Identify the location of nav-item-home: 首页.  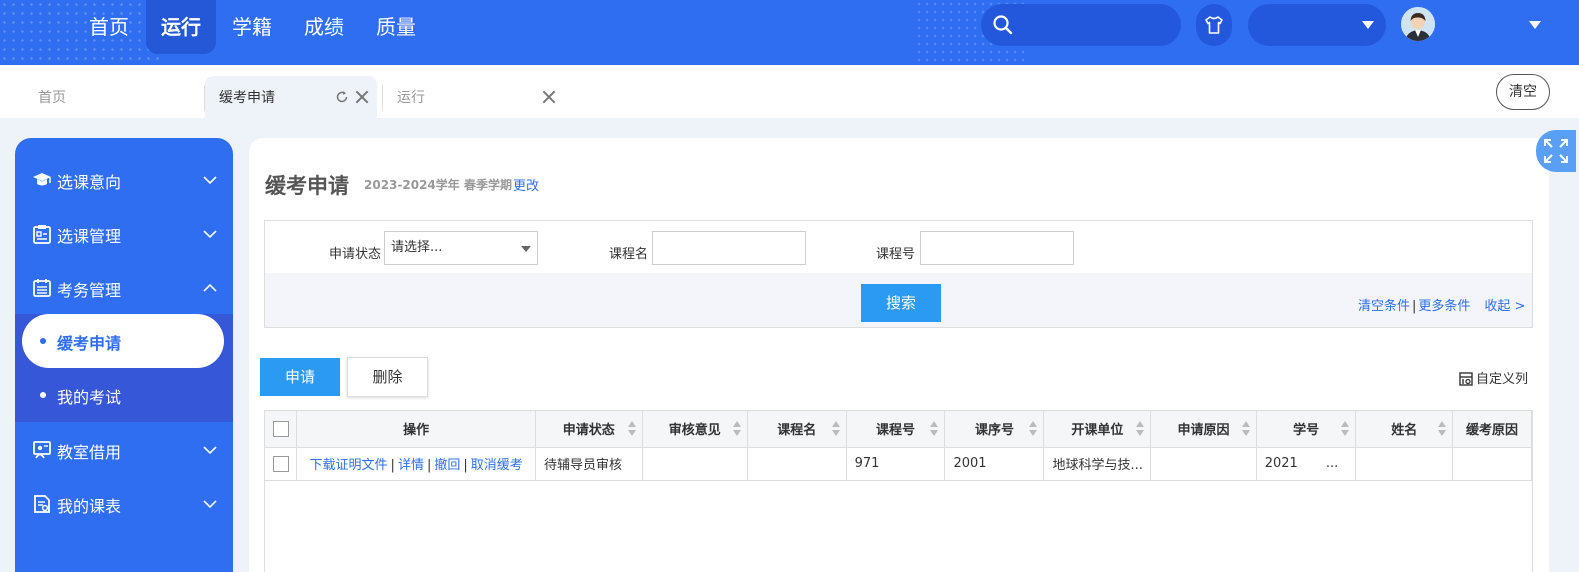
(109, 27).